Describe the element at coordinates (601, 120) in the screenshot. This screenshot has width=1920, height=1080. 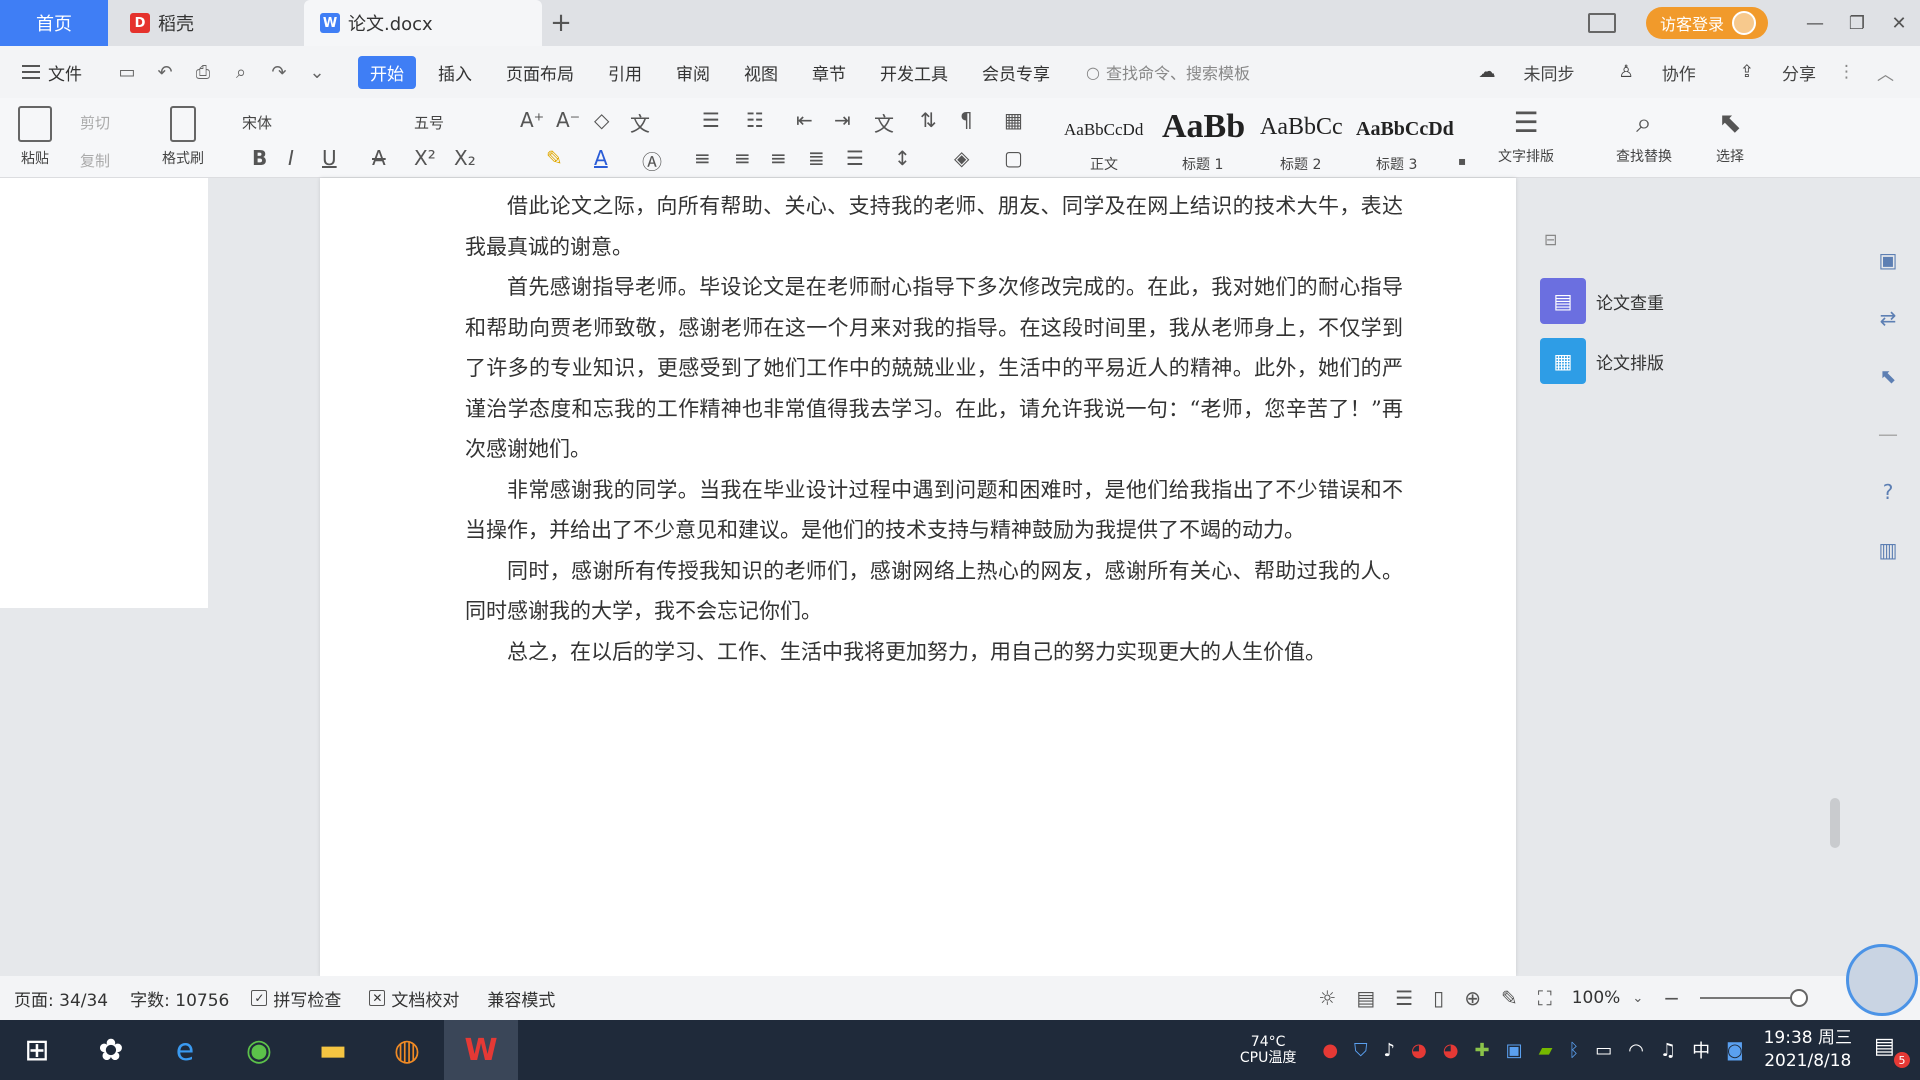
I see `clear-format-icon: ◇` at that location.